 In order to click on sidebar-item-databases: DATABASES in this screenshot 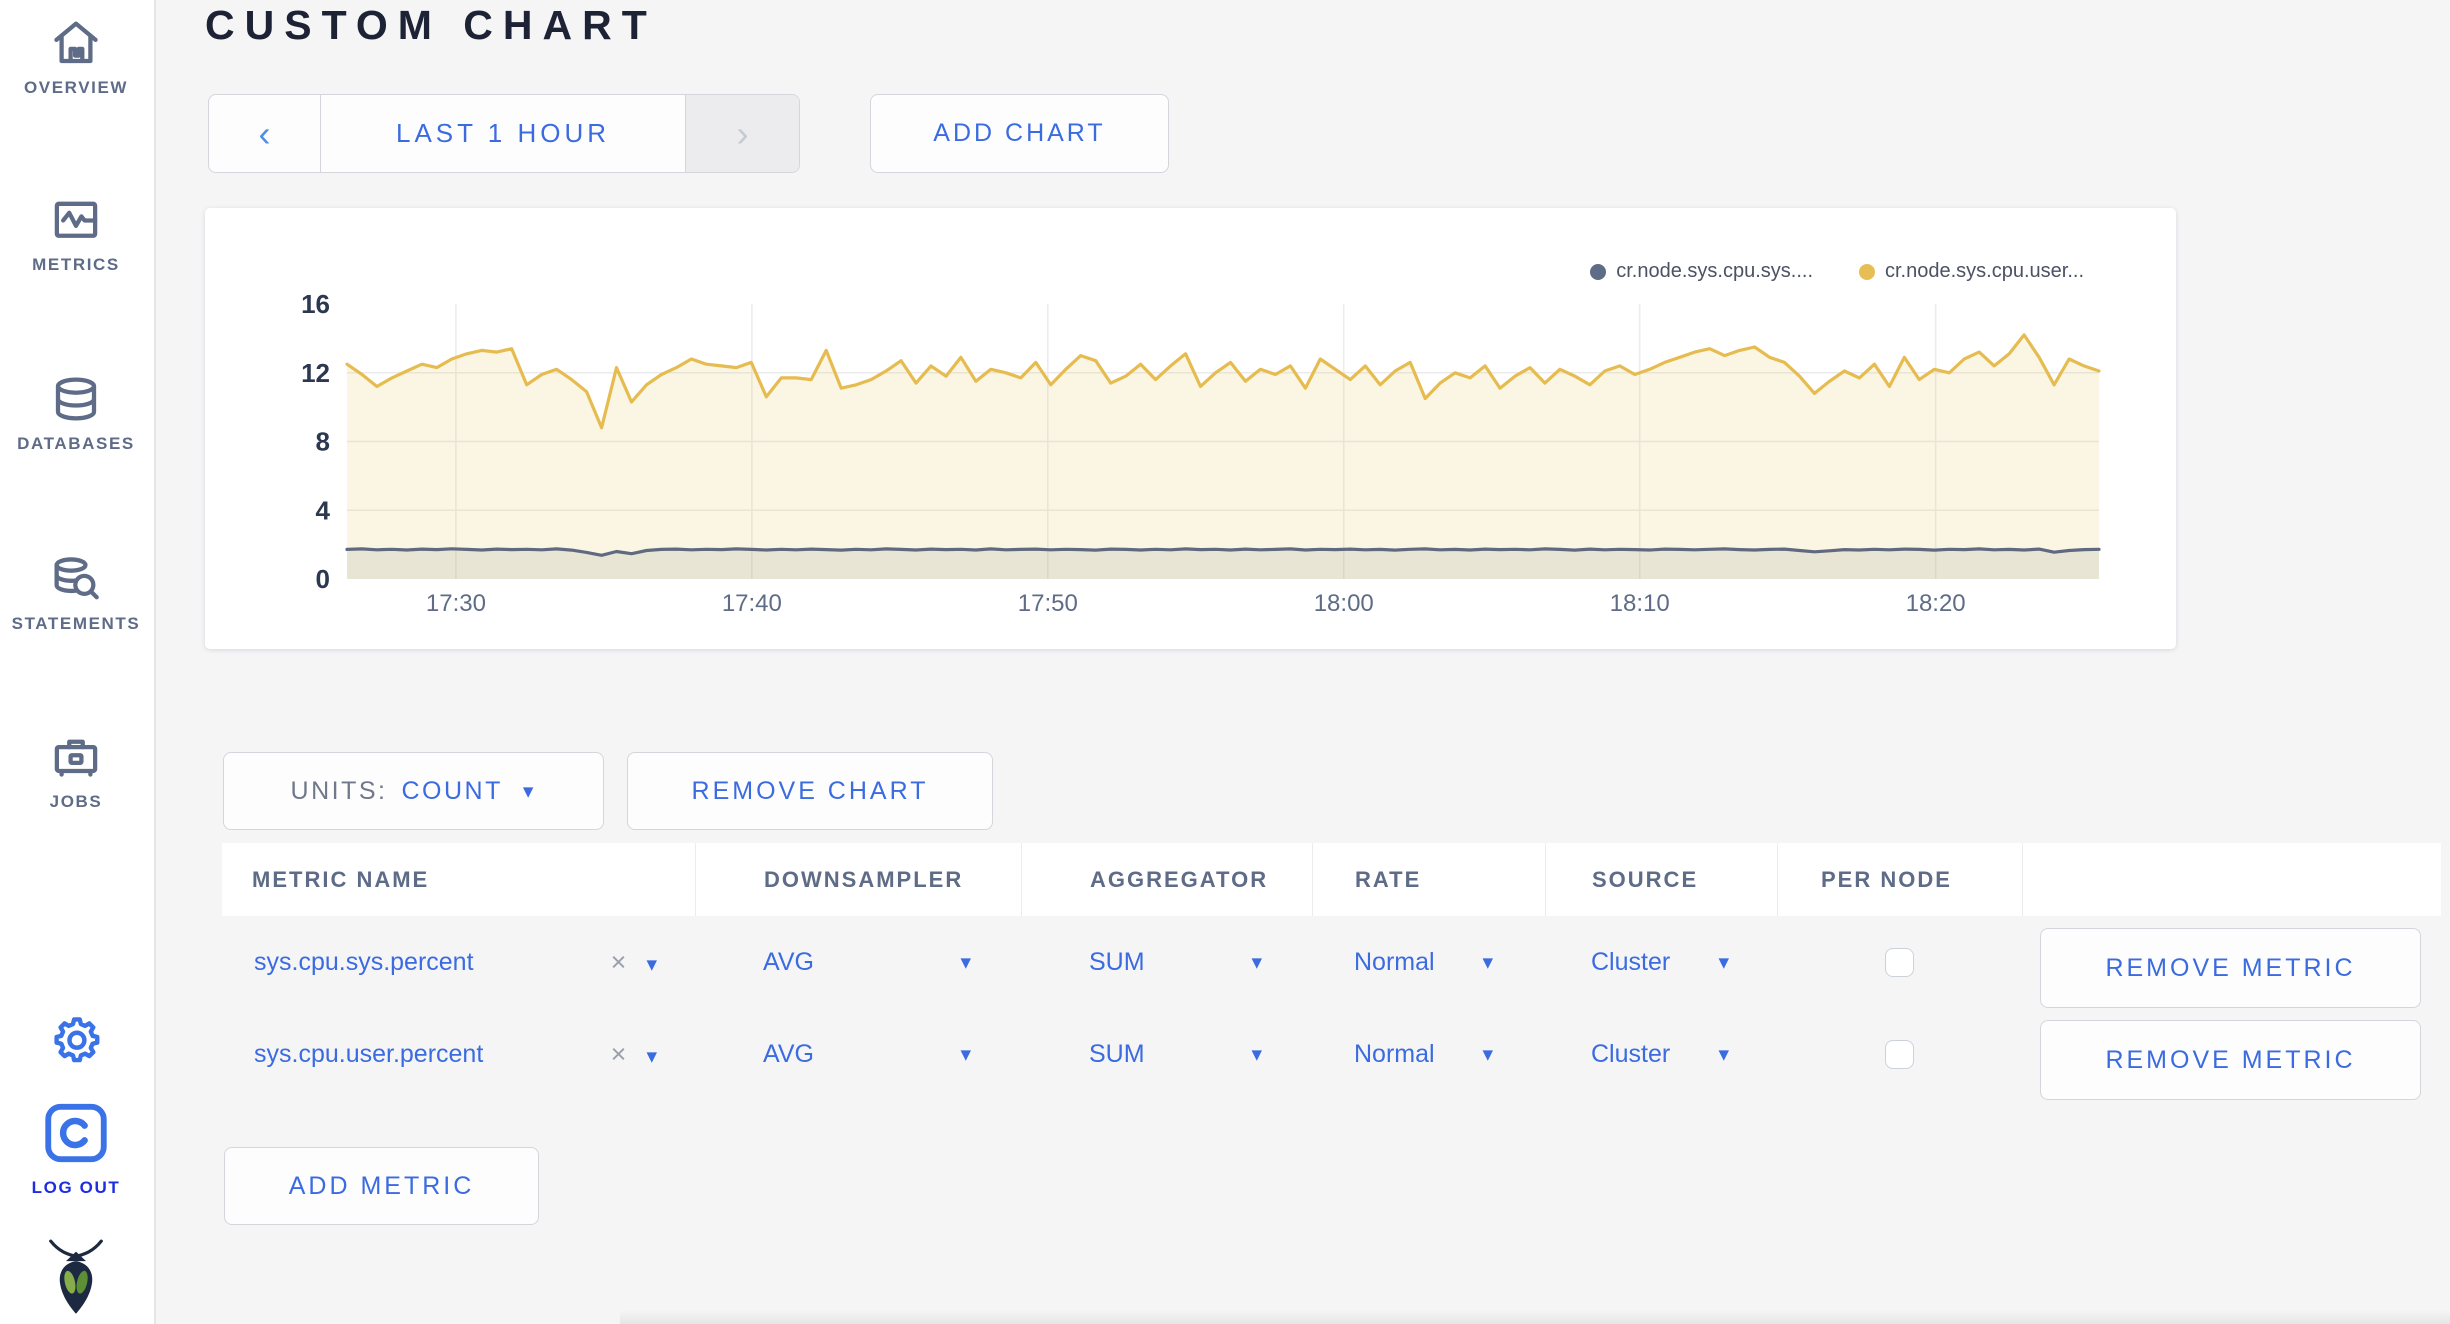, I will do `click(76, 413)`.